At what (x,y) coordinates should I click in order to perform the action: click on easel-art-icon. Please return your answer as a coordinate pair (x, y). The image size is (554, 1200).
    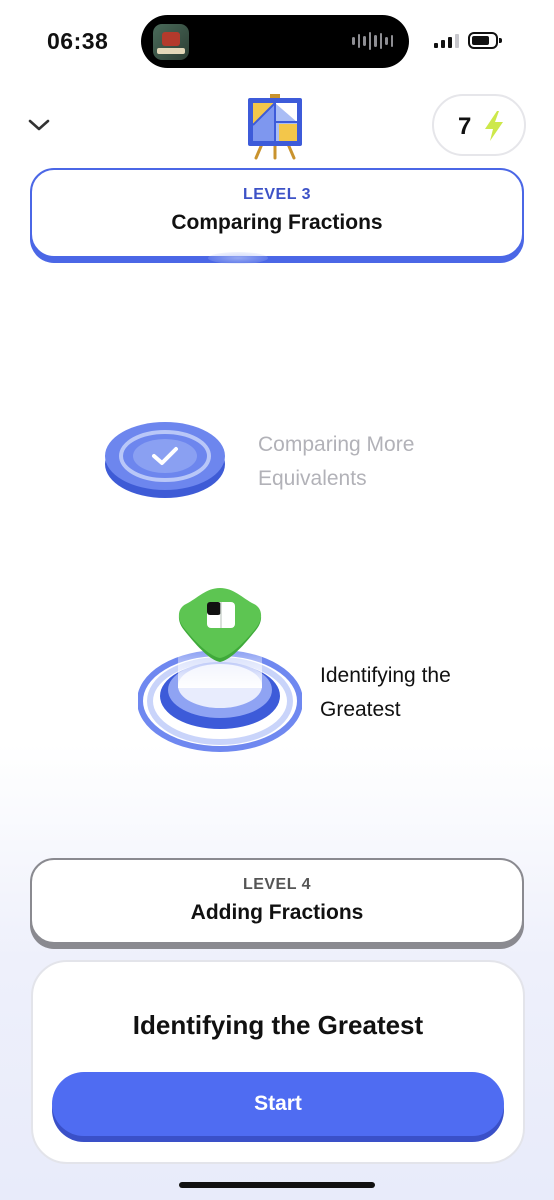
    Looking at the image, I should click on (275, 127).